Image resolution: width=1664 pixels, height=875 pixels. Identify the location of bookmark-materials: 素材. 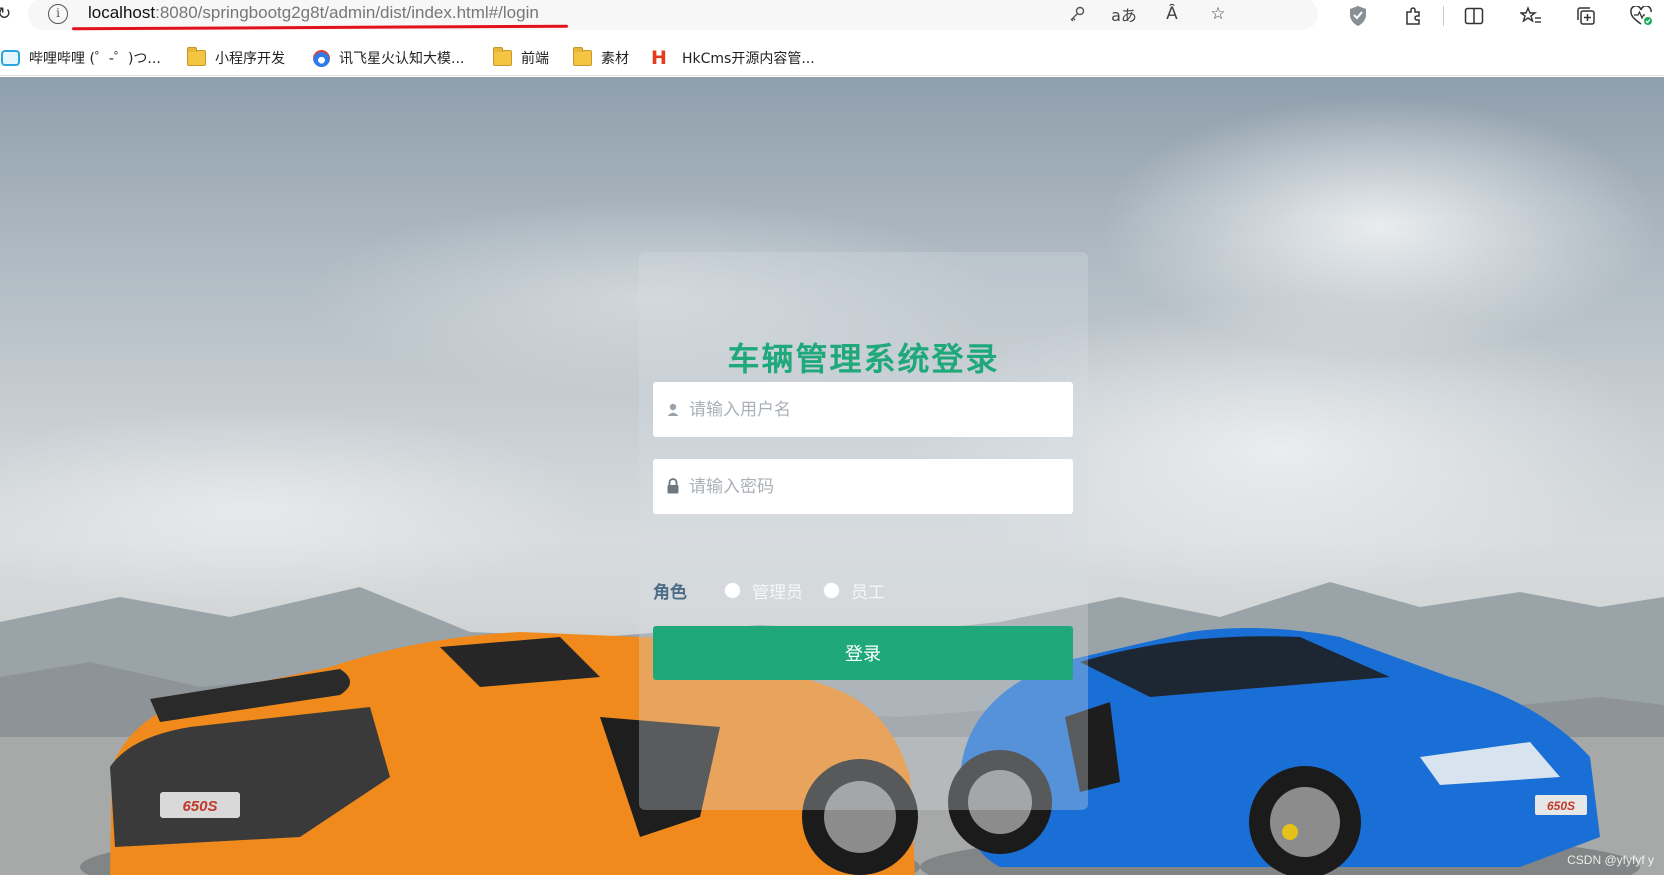
(601, 58).